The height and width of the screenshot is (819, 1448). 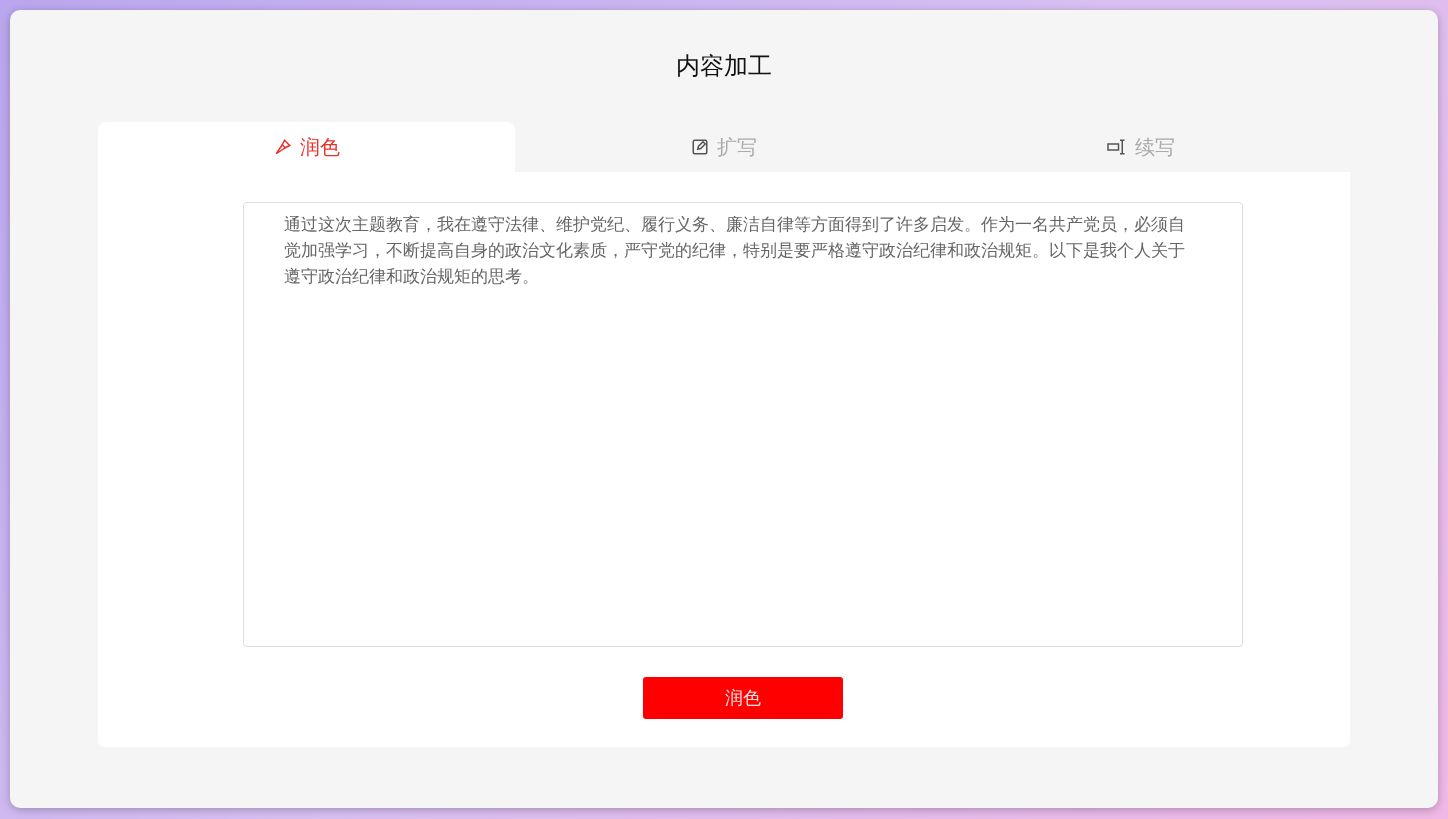 I want to click on tab: 续写, so click(x=1141, y=147).